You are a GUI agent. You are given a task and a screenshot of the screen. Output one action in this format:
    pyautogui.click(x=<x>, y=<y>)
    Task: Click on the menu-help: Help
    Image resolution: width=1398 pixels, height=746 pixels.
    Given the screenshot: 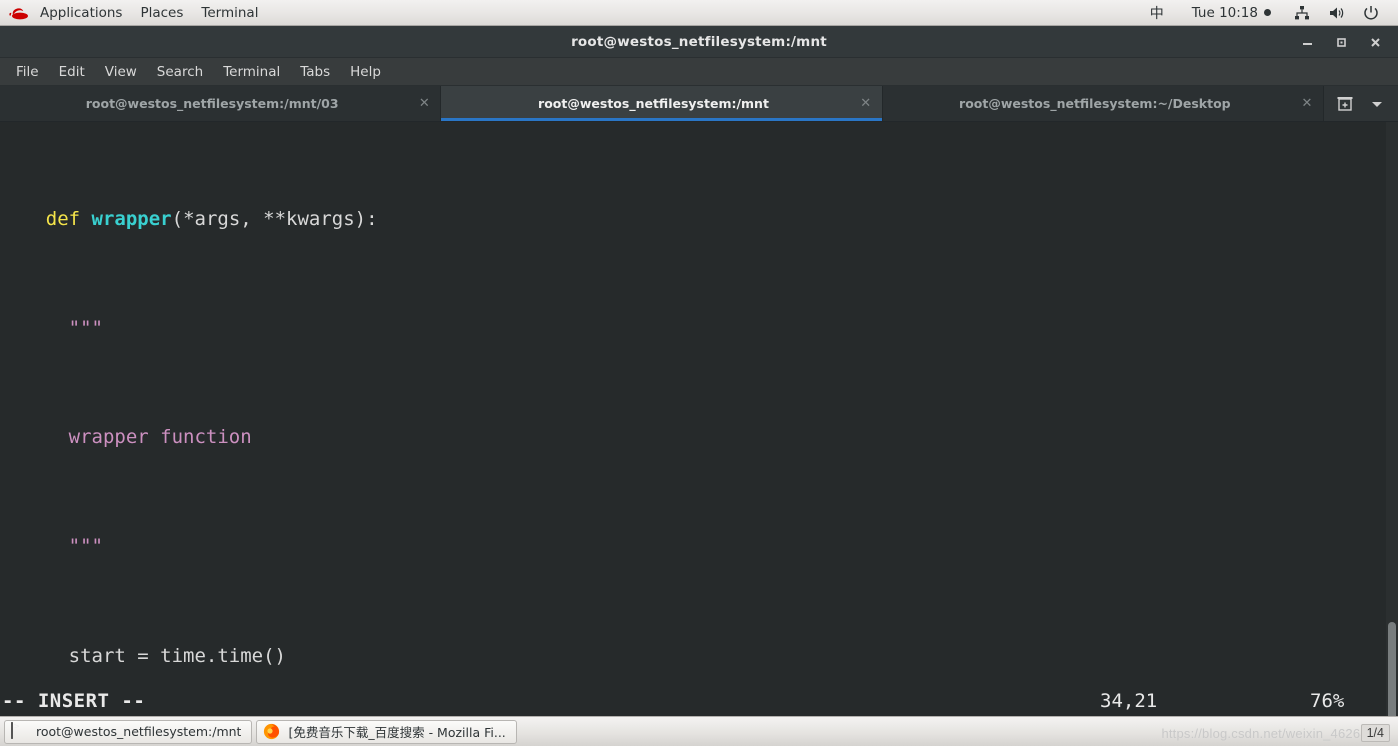 What is the action you would take?
    pyautogui.click(x=365, y=72)
    